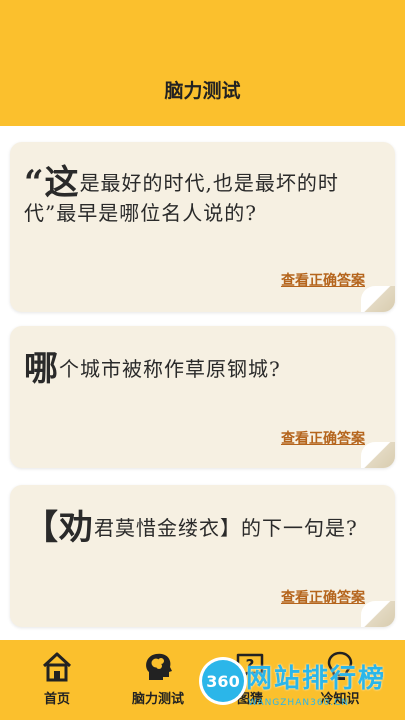 The image size is (405, 720). I want to click on question-text: “这是最好的时代,也是最坏的时代”最早是哪位名人说的?, so click(201, 197).